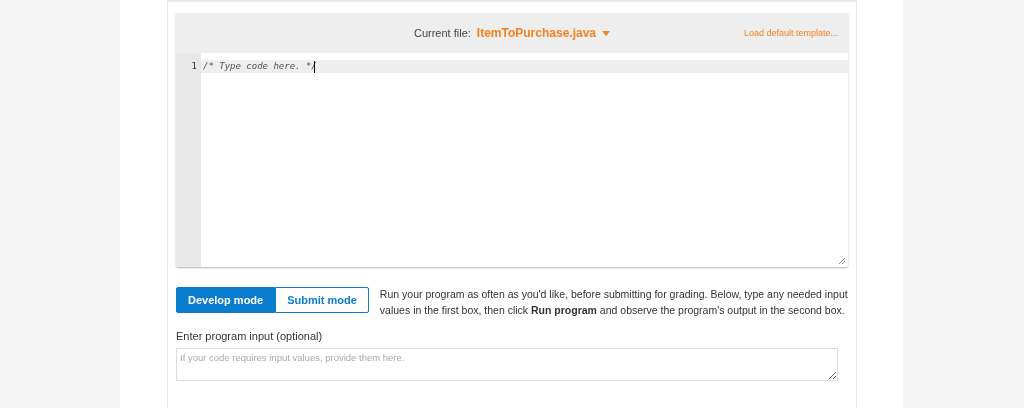 This screenshot has width=1024, height=408. What do you see at coordinates (226, 300) in the screenshot?
I see `mode-toggle: Develop mode` at bounding box center [226, 300].